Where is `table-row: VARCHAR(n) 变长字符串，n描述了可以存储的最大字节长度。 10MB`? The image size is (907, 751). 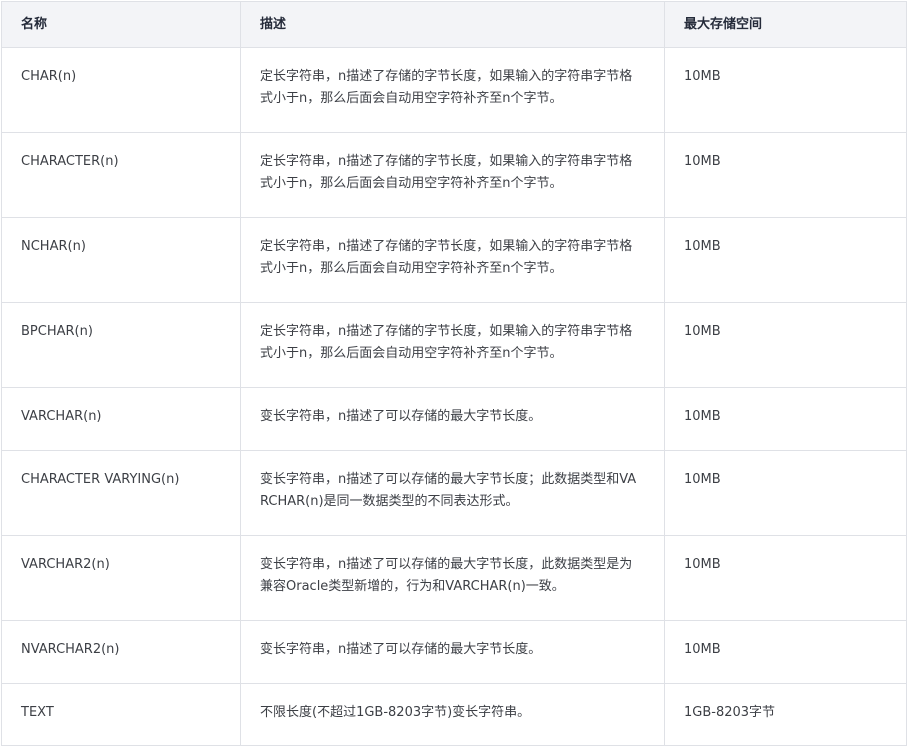
table-row: VARCHAR(n) 变长字符串，n描述了可以存储的最大字节长度。 10MB is located at coordinates (454, 419).